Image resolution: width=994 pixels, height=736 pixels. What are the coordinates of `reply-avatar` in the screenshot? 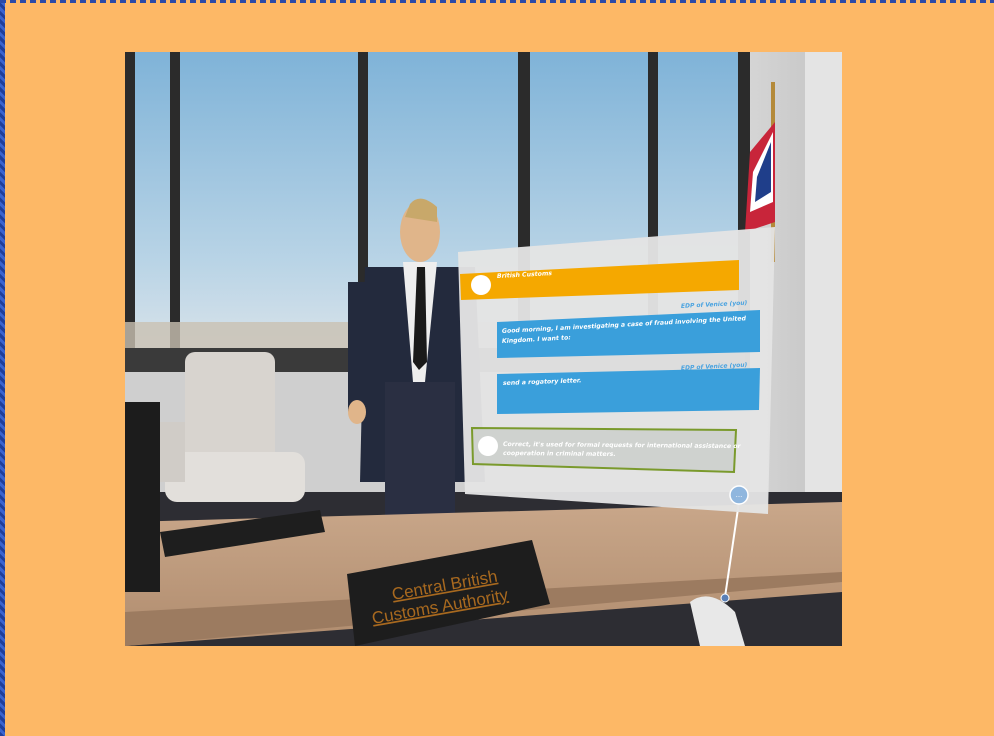 It's located at (488, 446).